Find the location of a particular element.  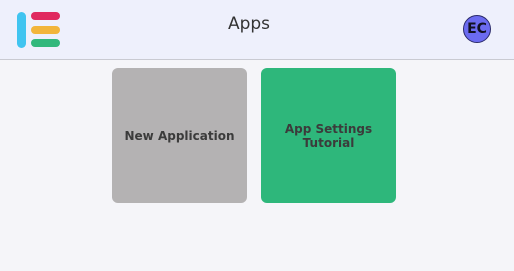

new-application-tile: New Application is located at coordinates (179, 135).